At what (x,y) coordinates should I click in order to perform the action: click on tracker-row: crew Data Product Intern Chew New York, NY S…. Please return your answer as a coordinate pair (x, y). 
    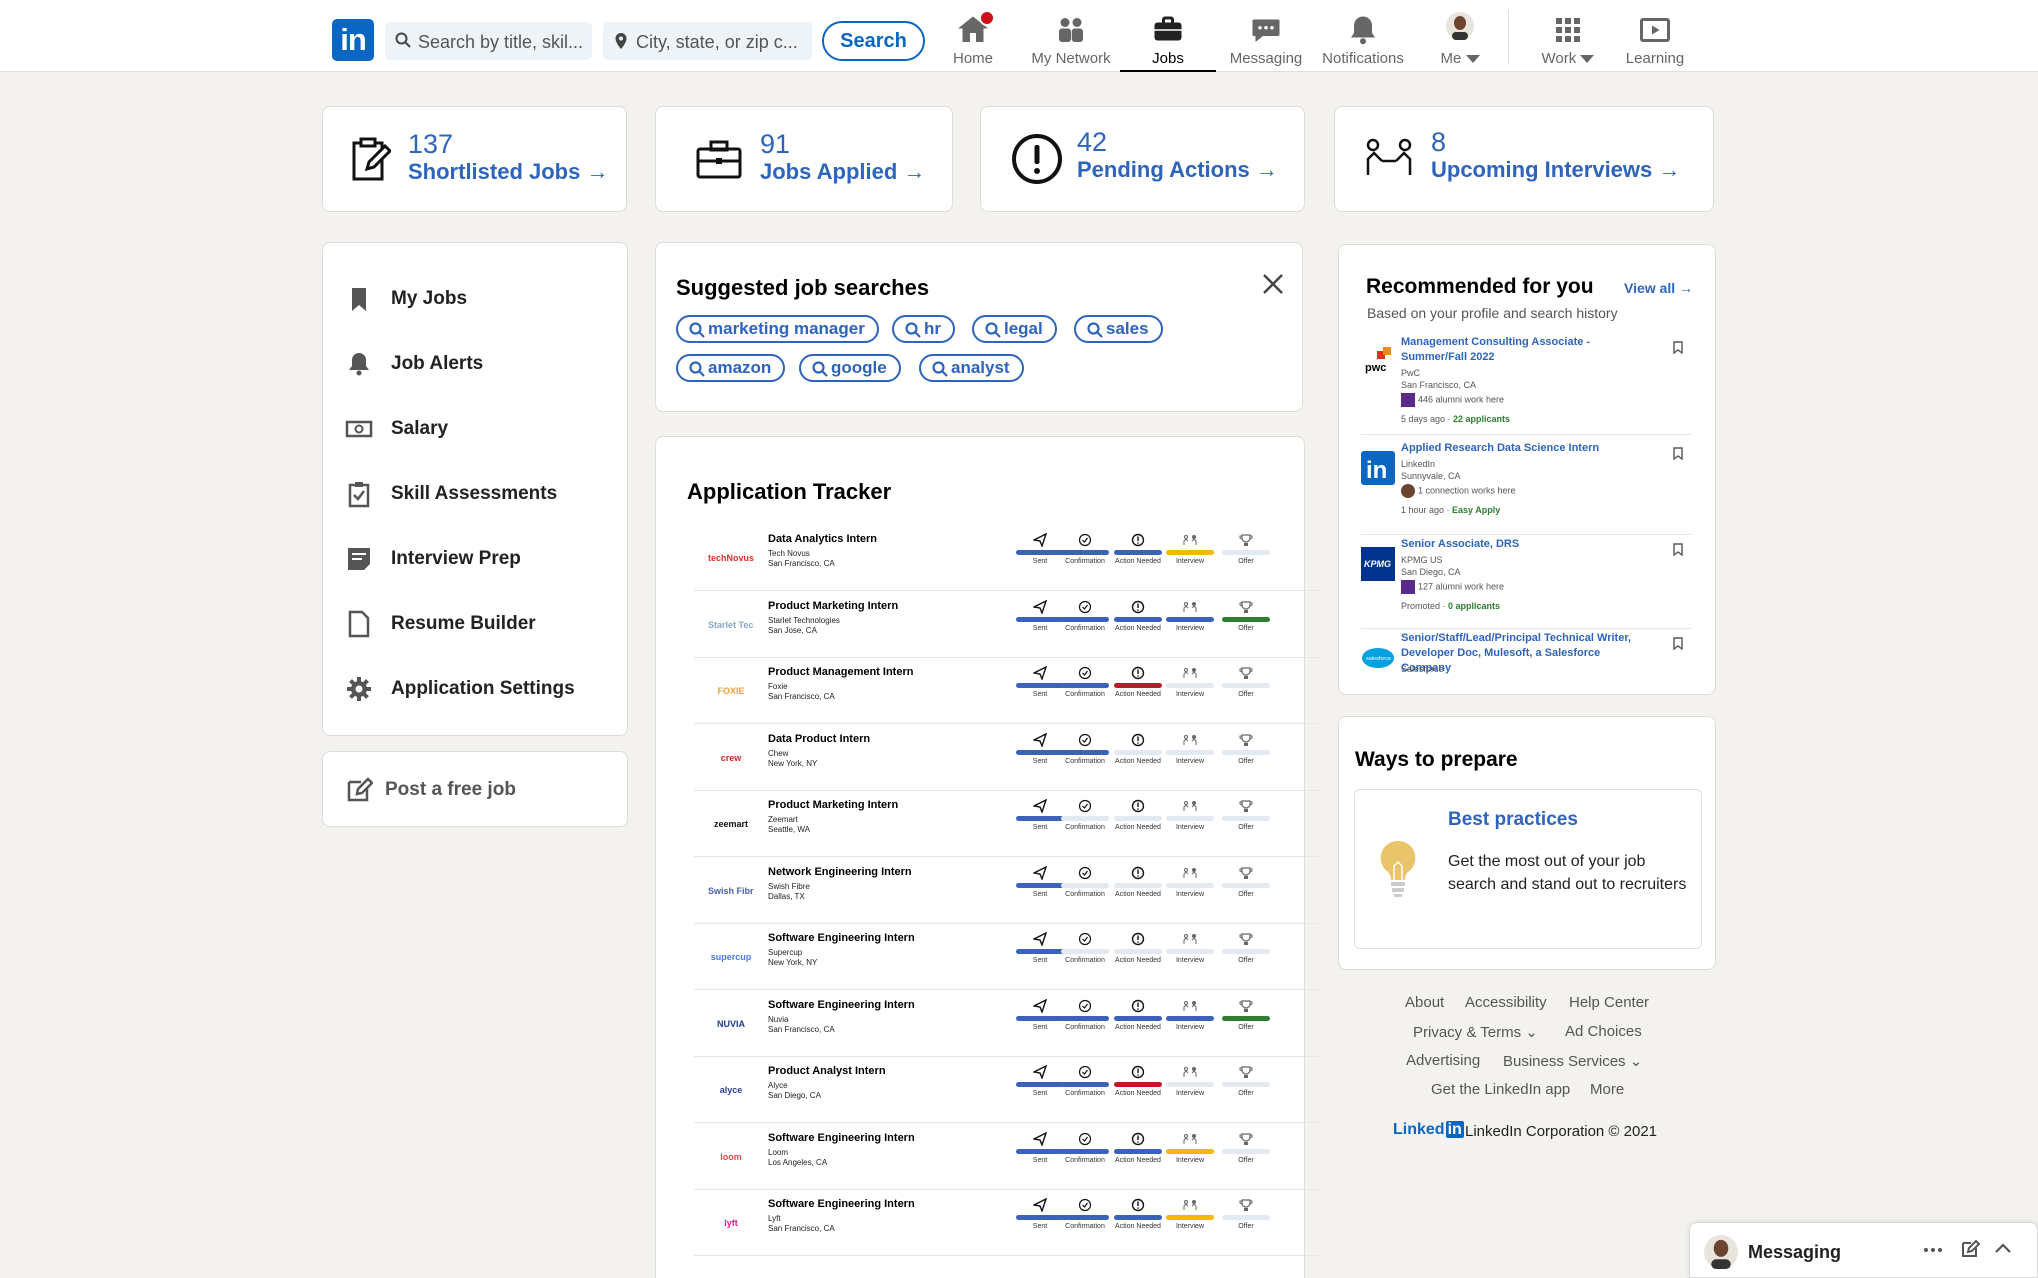
    Looking at the image, I should click on (1006, 758).